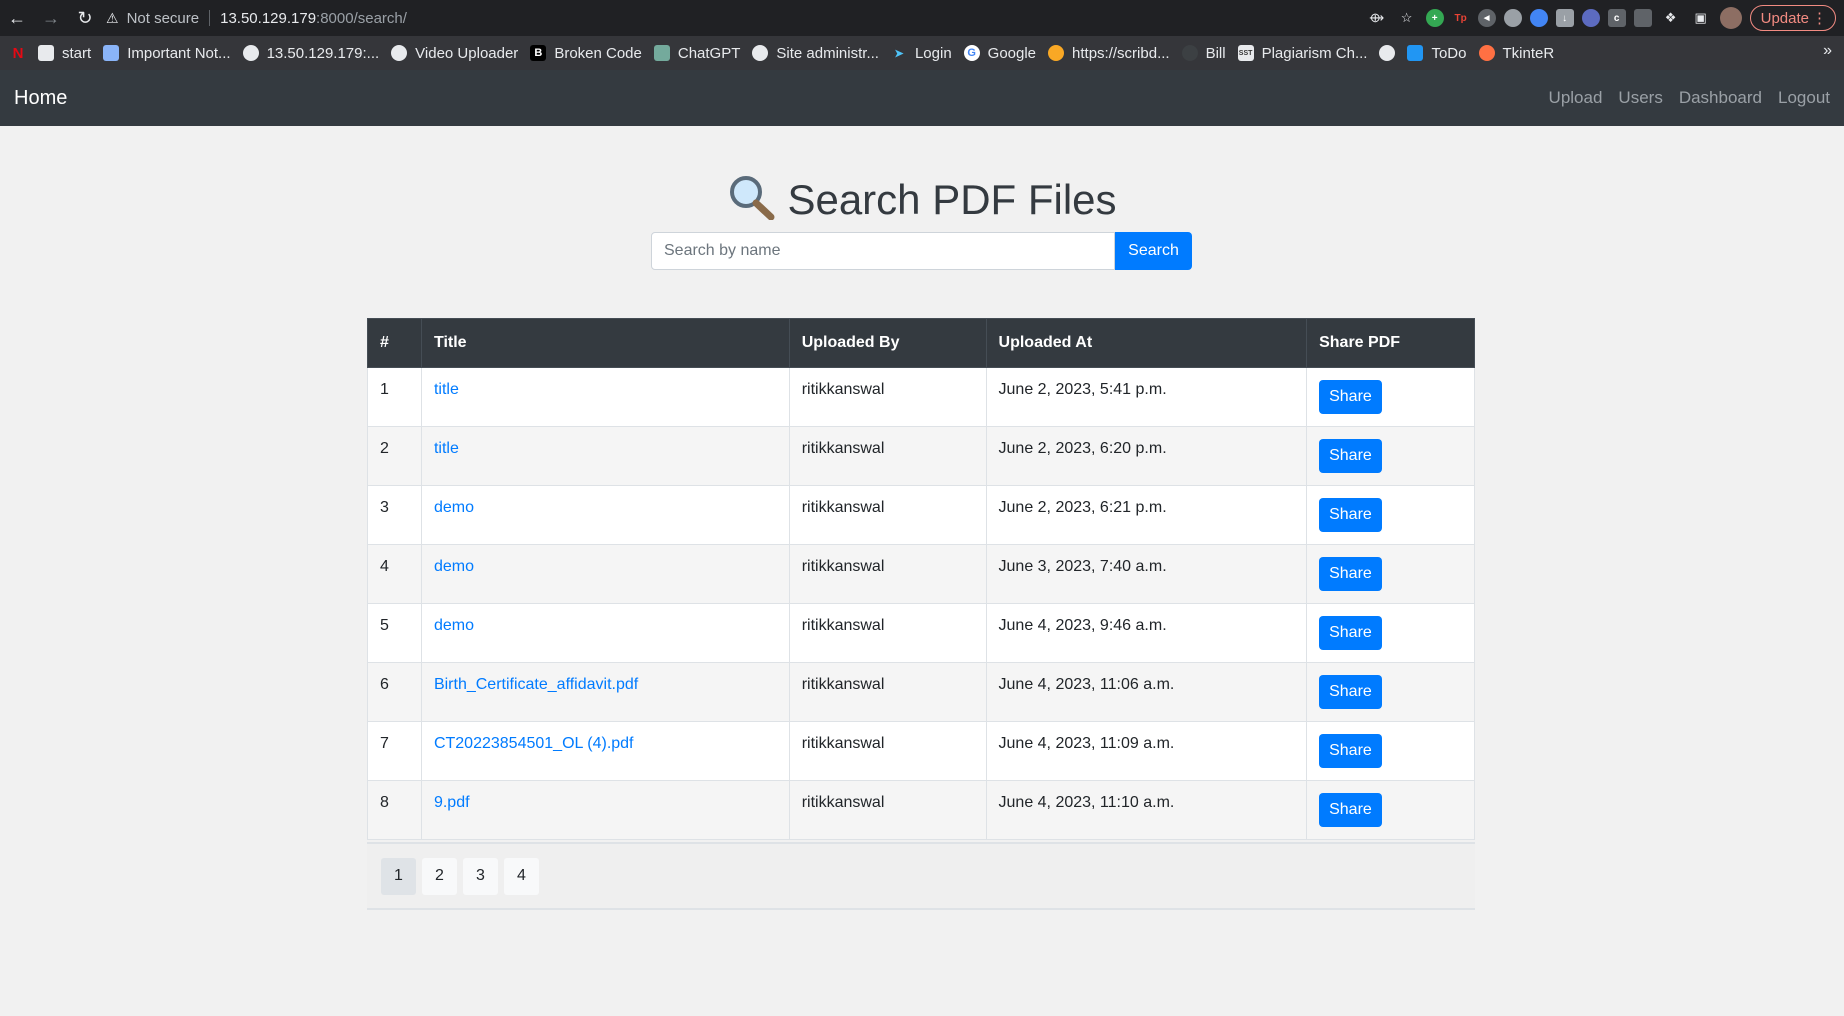 The image size is (1844, 1016). I want to click on extension-plus-icon: +, so click(1434, 18).